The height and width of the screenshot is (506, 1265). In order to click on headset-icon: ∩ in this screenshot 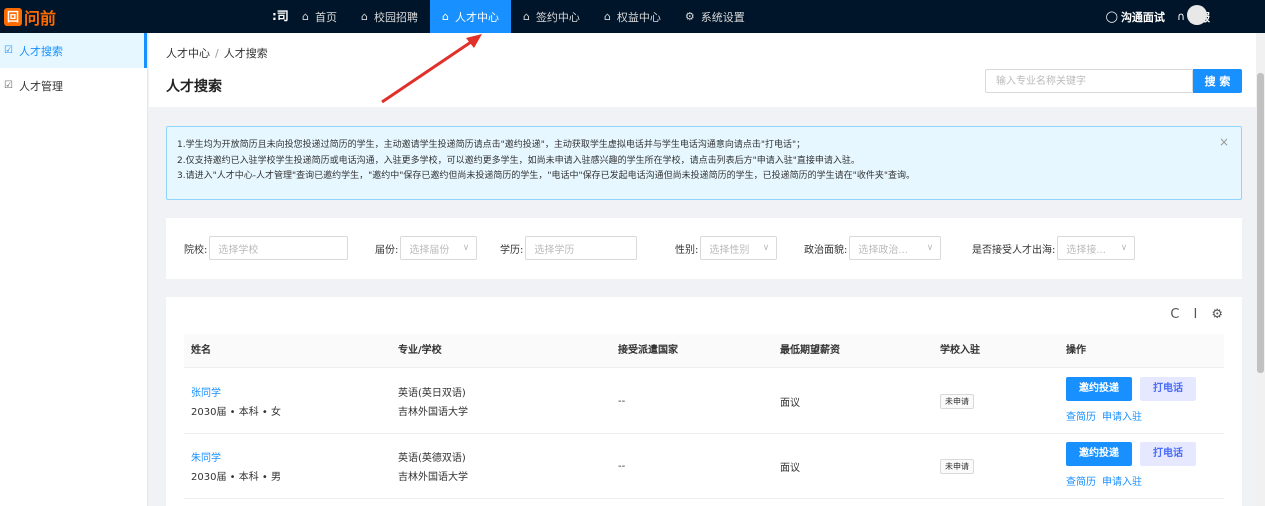, I will do `click(1180, 16)`.